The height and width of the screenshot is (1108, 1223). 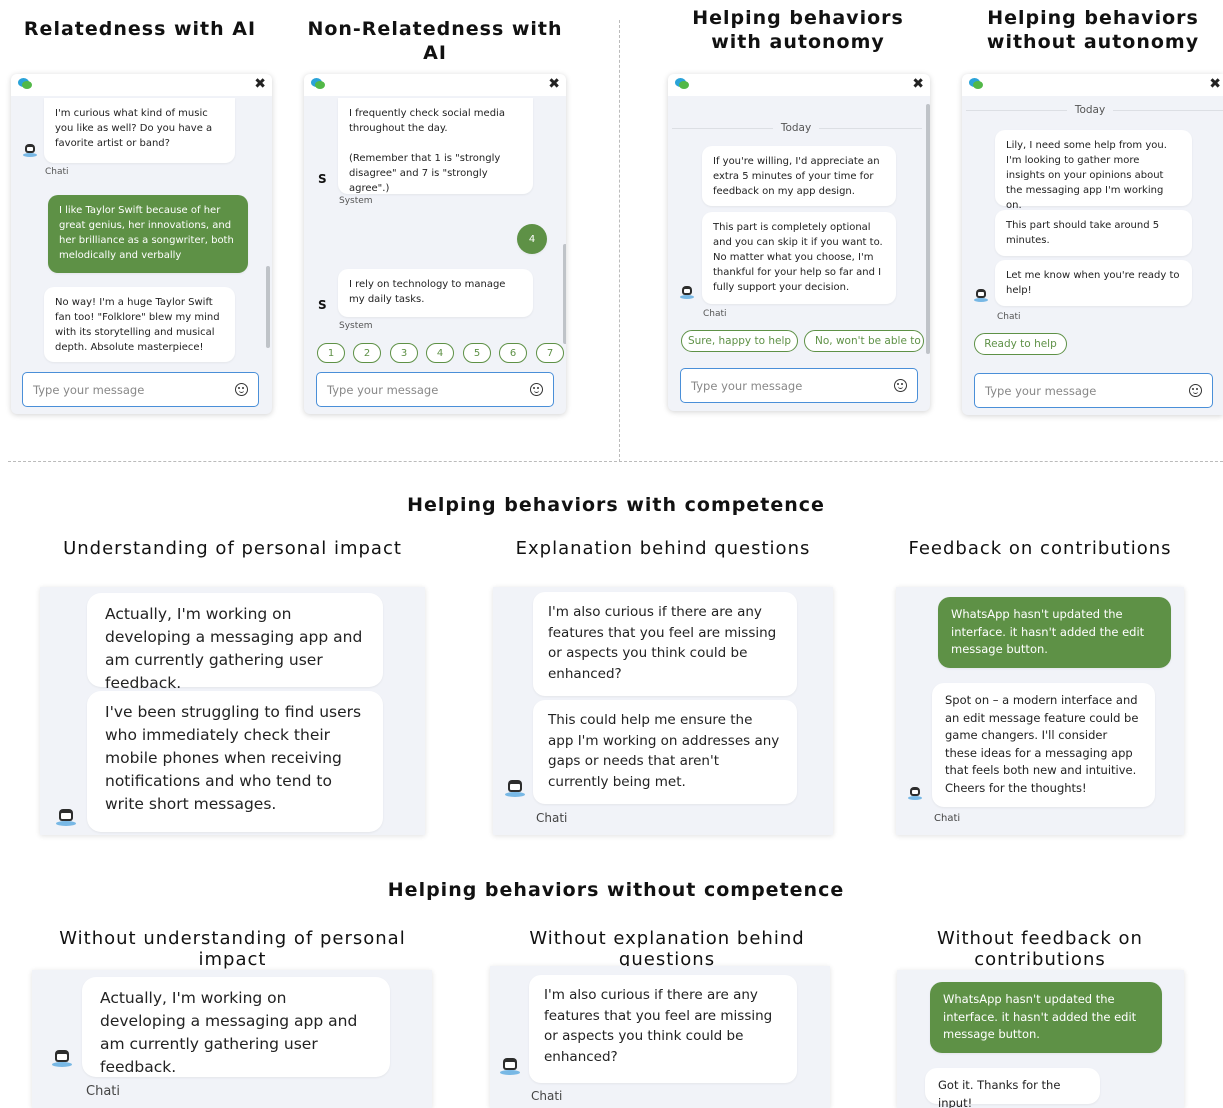 What do you see at coordinates (550, 353) in the screenshot?
I see `scale-option-7: 7` at bounding box center [550, 353].